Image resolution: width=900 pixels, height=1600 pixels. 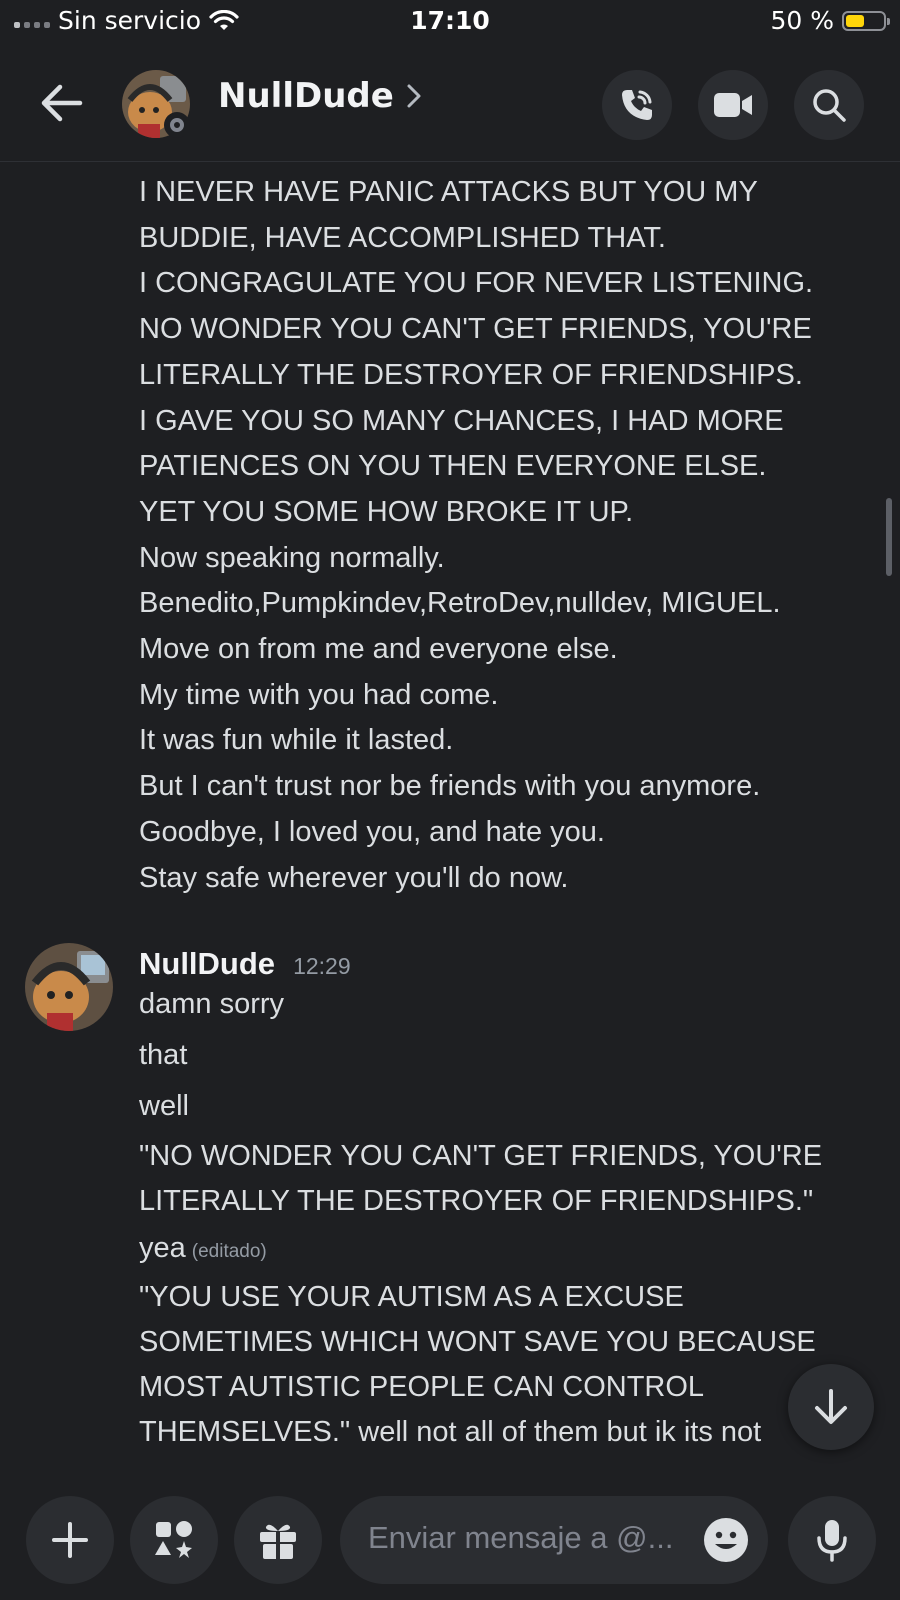 I want to click on header-title: NullDude, so click(x=320, y=96).